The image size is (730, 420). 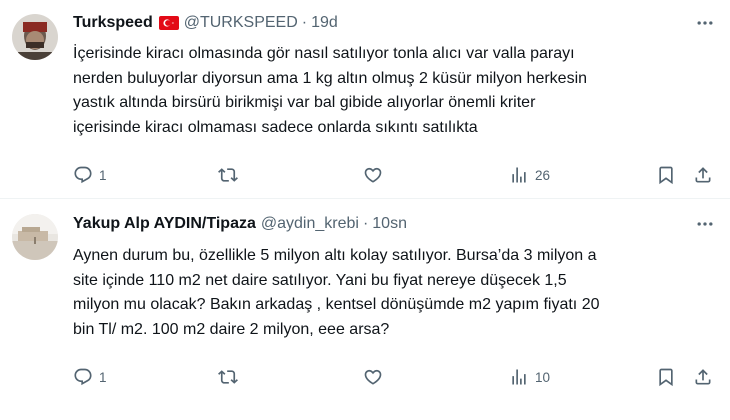 I want to click on timestamp: 19d, so click(x=324, y=23).